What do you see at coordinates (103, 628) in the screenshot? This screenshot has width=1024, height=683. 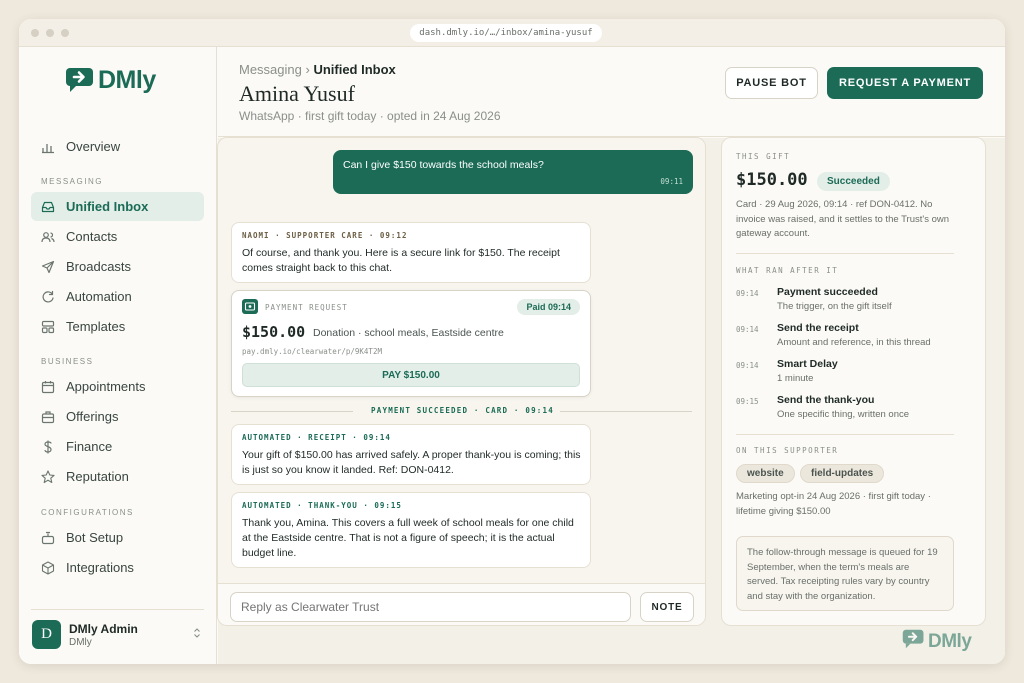 I see `user-name: DMly Admin` at bounding box center [103, 628].